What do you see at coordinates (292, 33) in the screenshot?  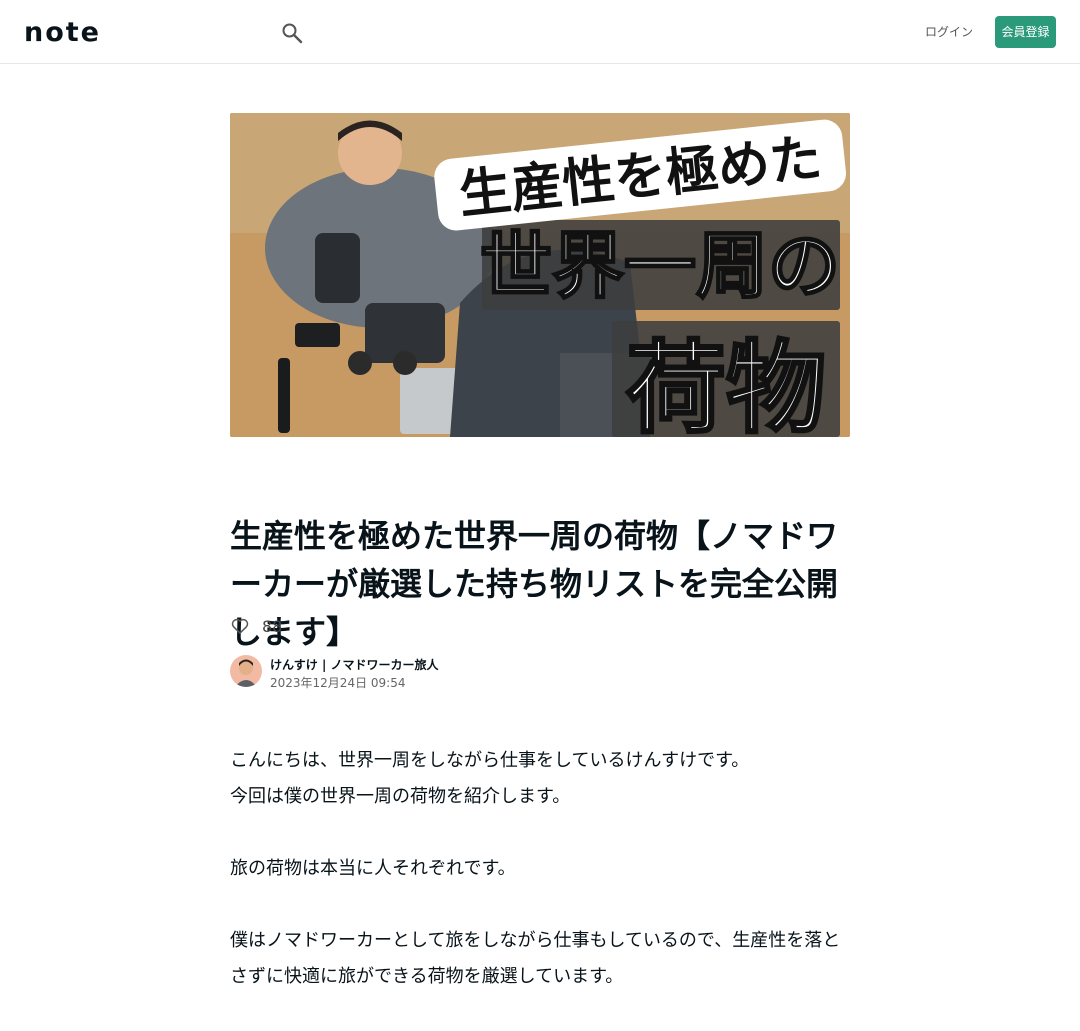 I see `search-icon` at bounding box center [292, 33].